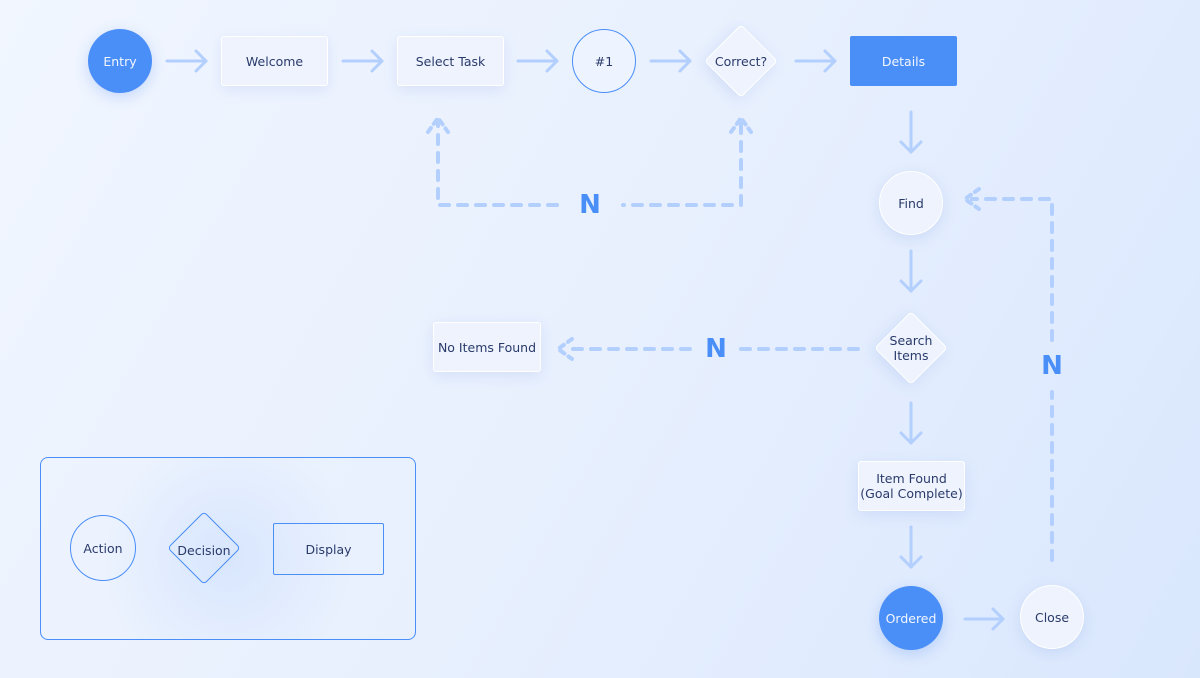 This screenshot has width=1200, height=678. I want to click on arrow-details-find, so click(911, 132).